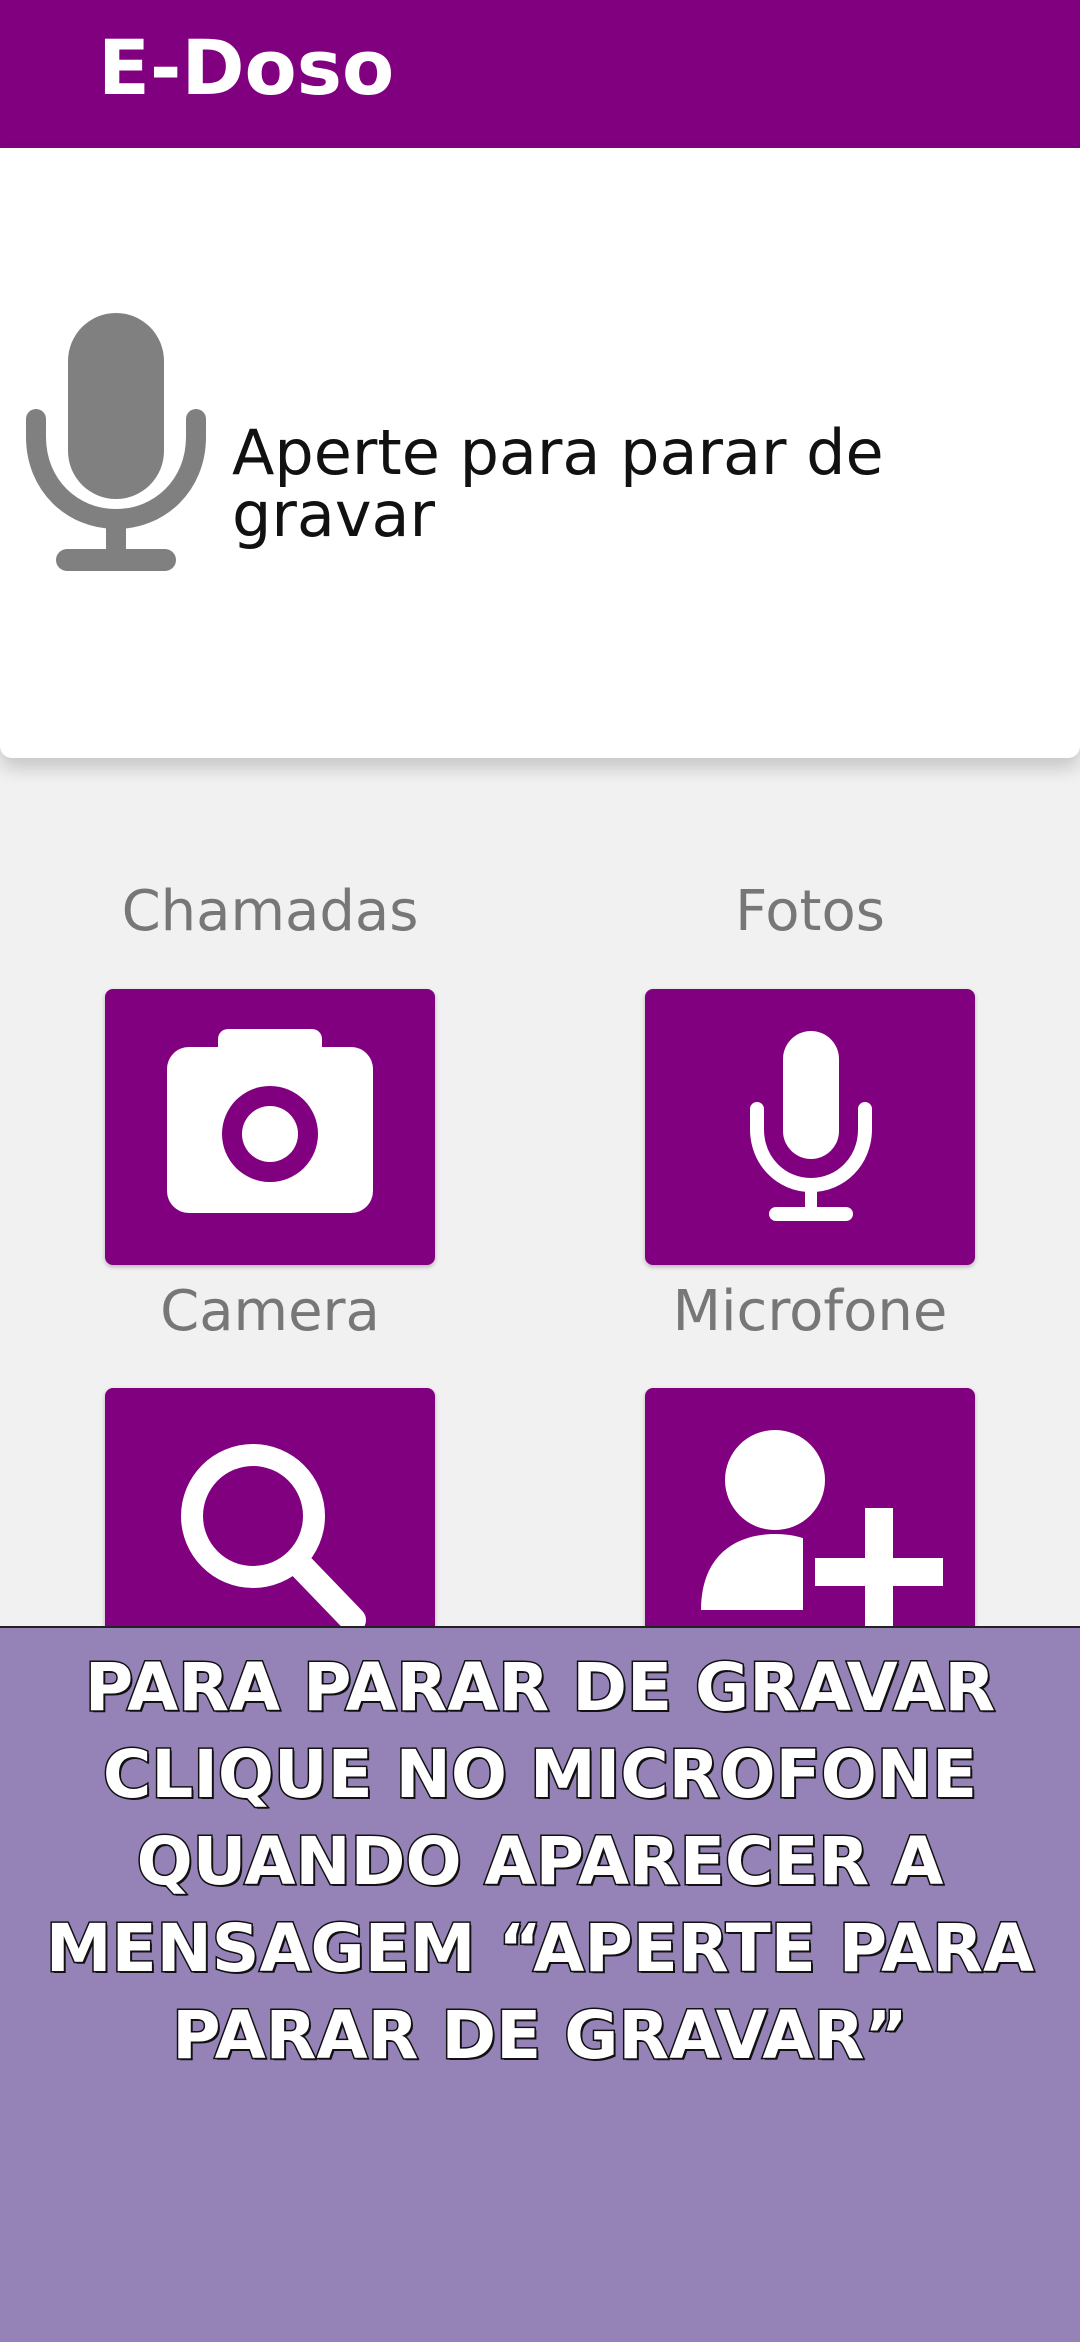  What do you see at coordinates (539, 1775) in the screenshot?
I see `caption-line-2: CLIQUE NO MICROFONE` at bounding box center [539, 1775].